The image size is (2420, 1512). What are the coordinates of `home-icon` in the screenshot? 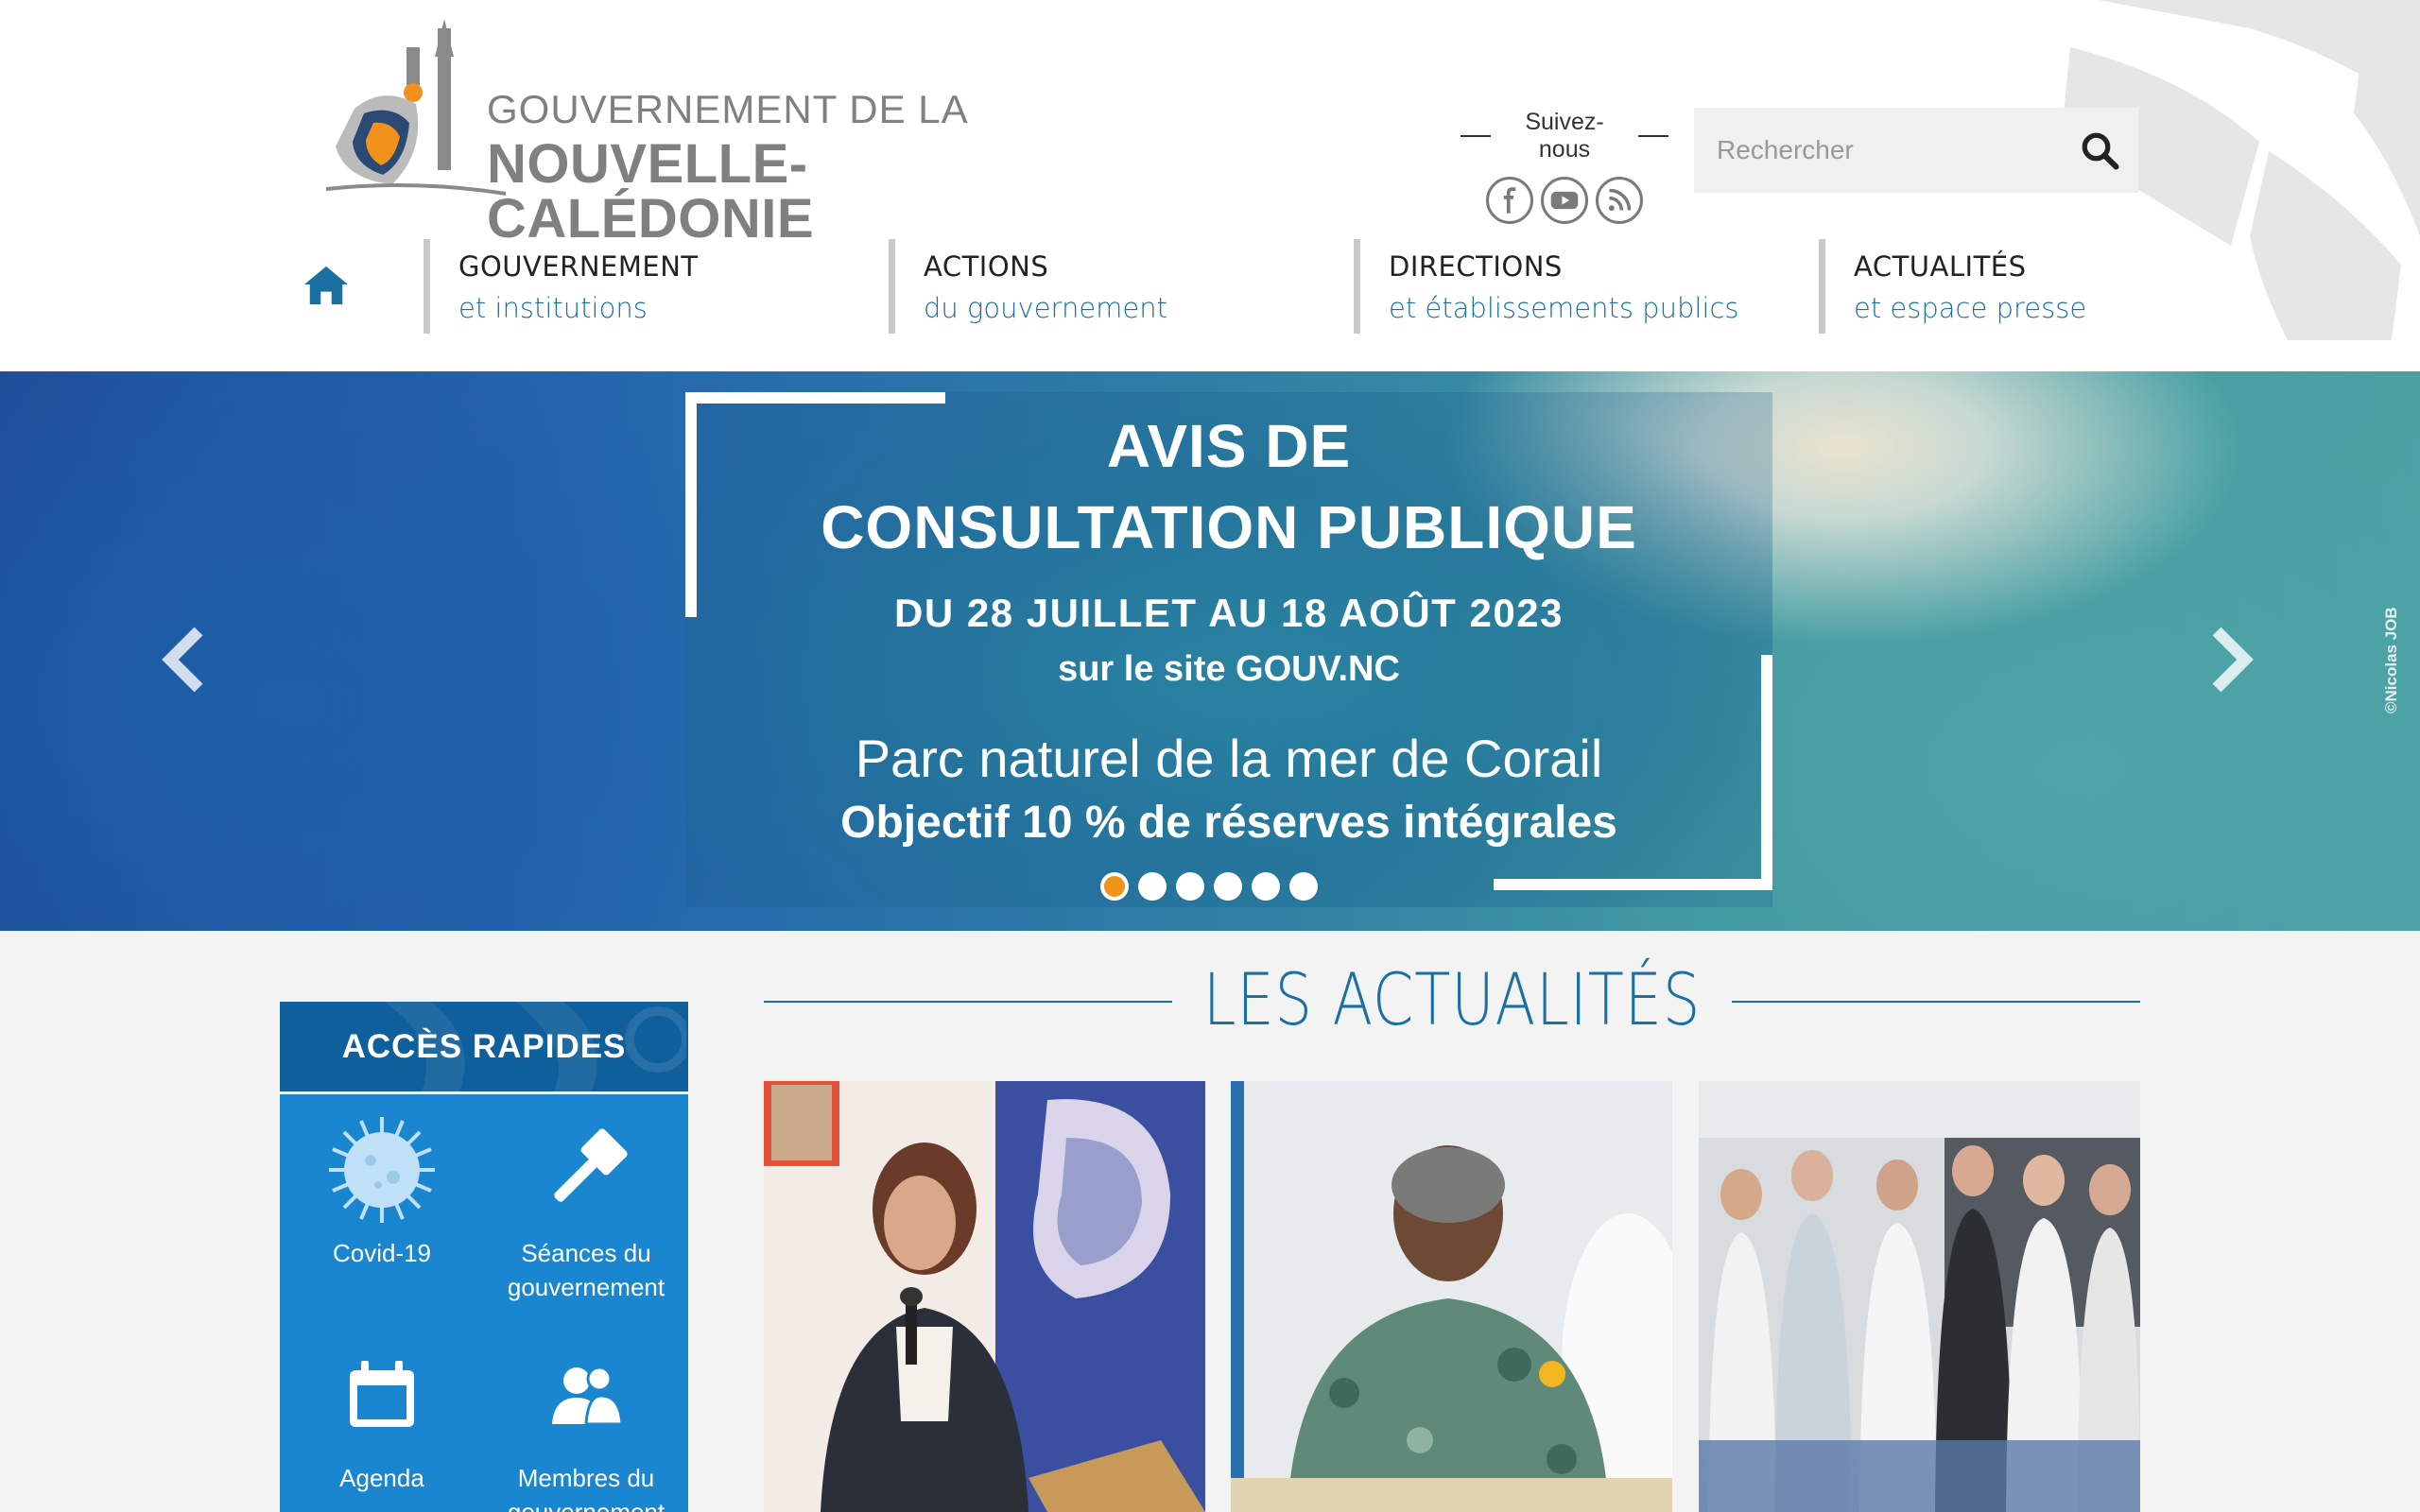 It's located at (326, 285).